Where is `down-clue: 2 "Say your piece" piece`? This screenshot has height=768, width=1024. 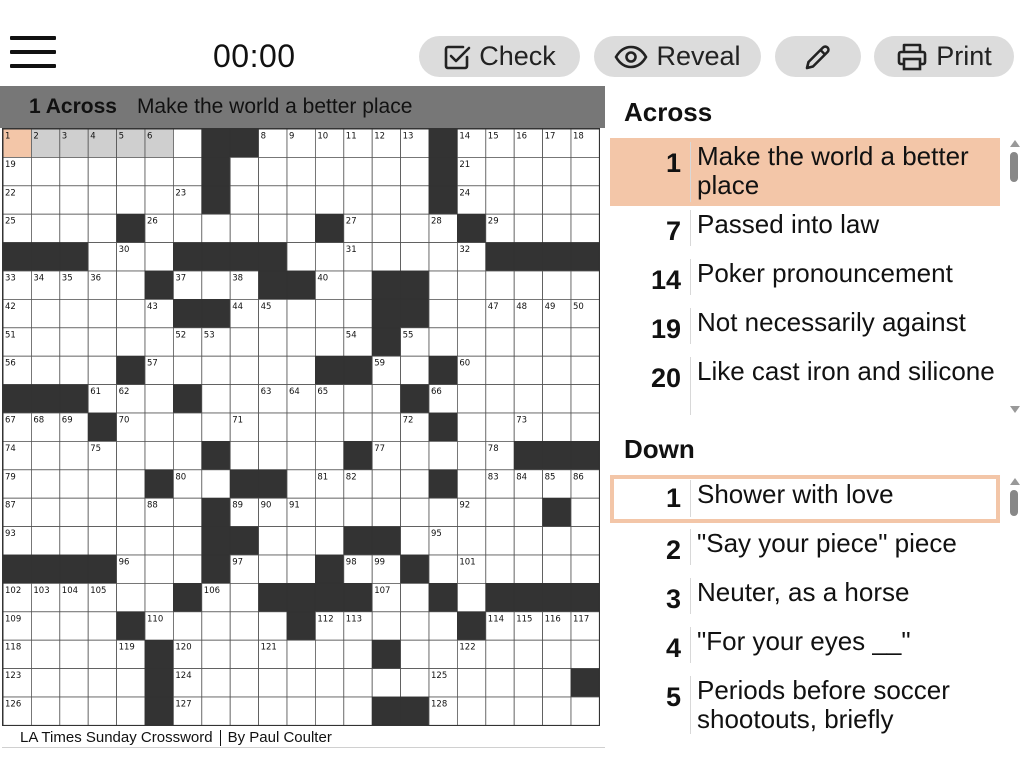
down-clue: 2 "Say your piece" piece is located at coordinates (805, 548).